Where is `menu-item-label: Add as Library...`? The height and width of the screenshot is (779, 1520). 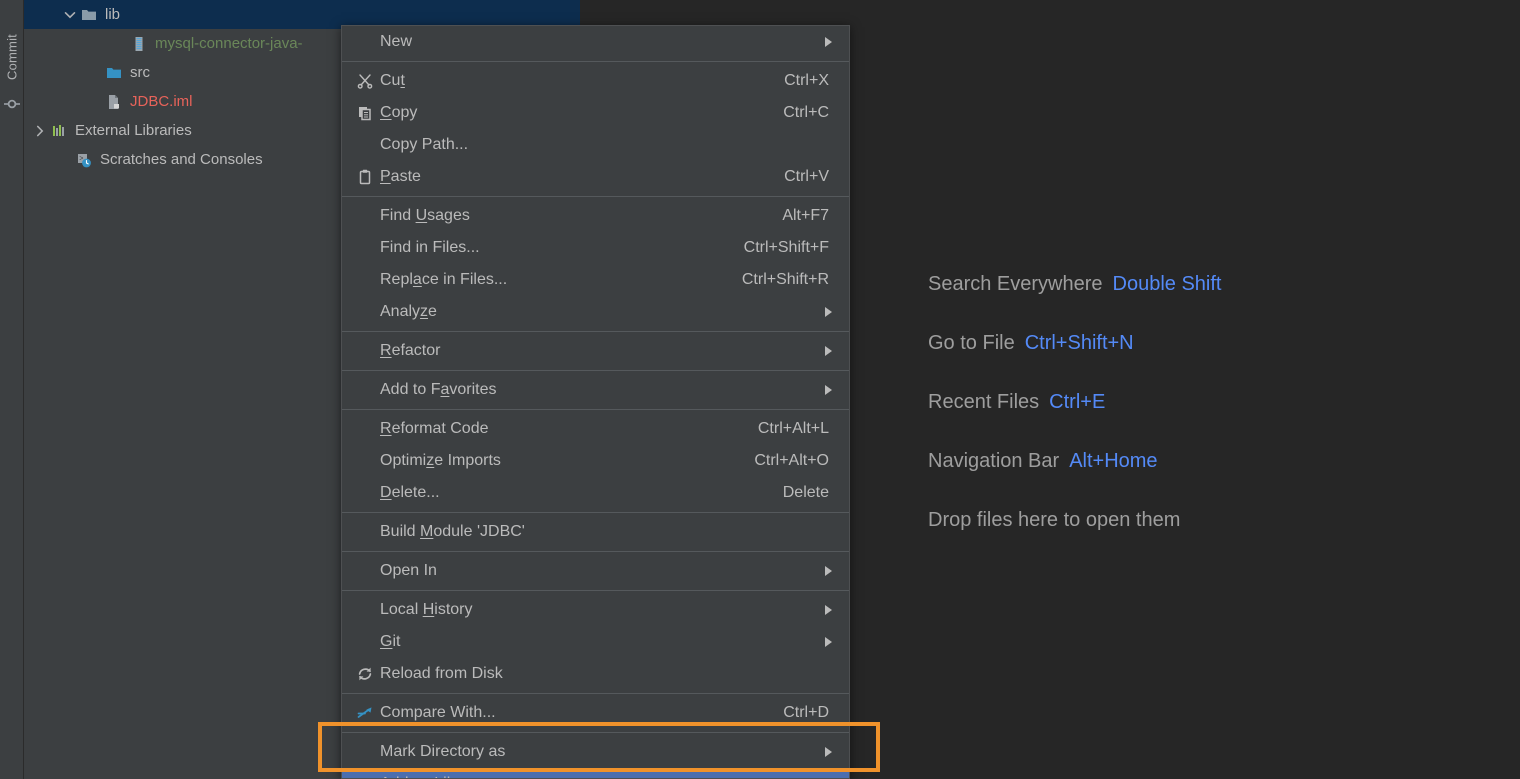 menu-item-label: Add as Library... is located at coordinates (437, 776).